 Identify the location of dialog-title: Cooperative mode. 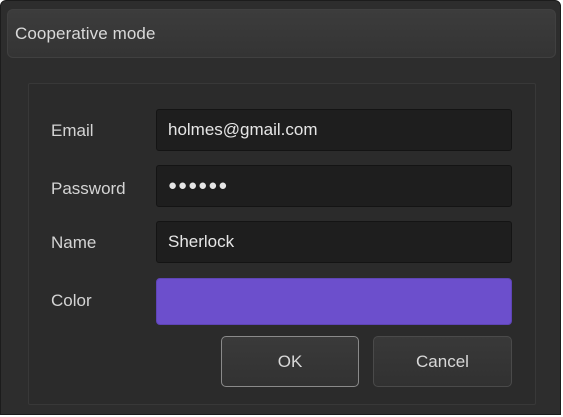
(85, 33).